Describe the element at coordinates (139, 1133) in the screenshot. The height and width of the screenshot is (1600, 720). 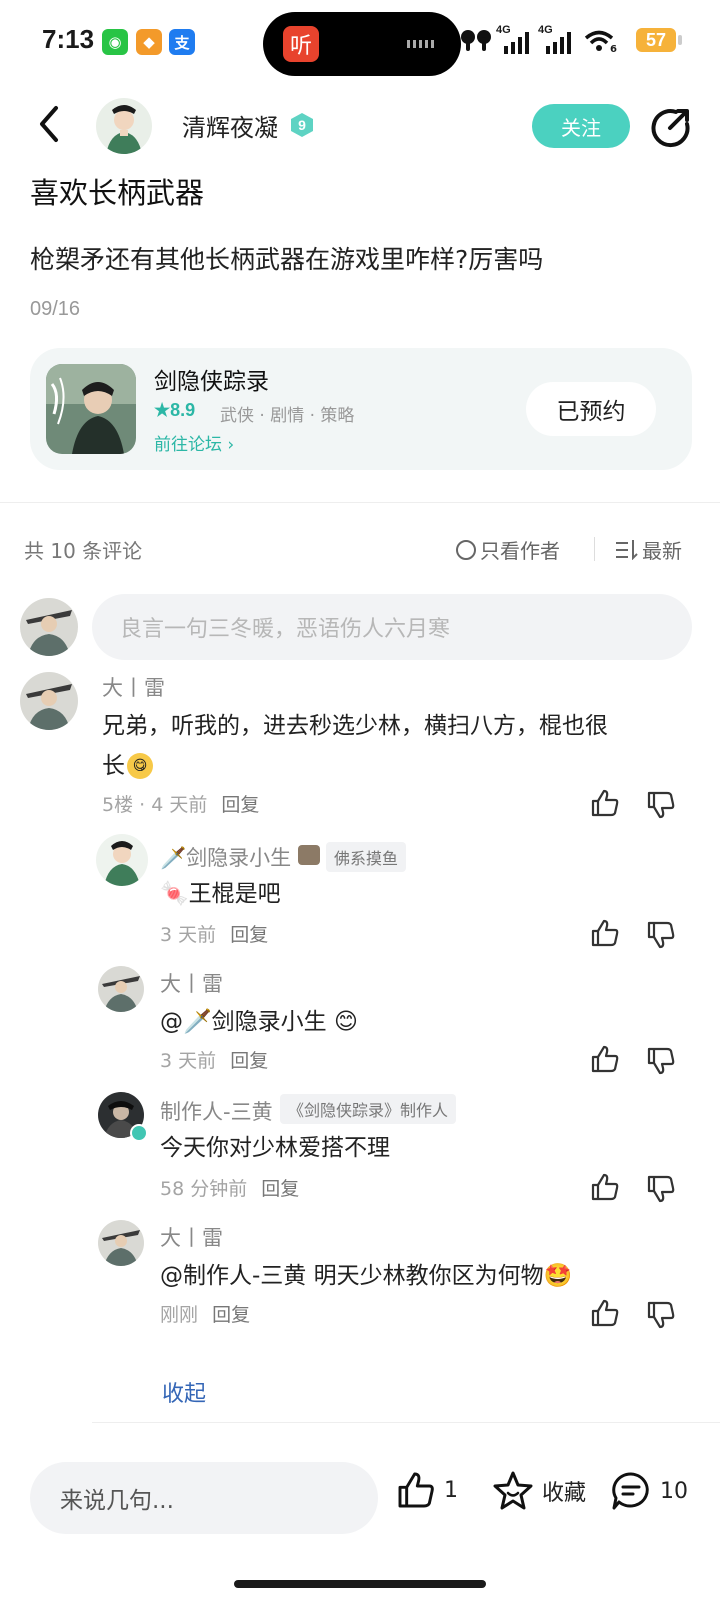
I see `verified-icon` at that location.